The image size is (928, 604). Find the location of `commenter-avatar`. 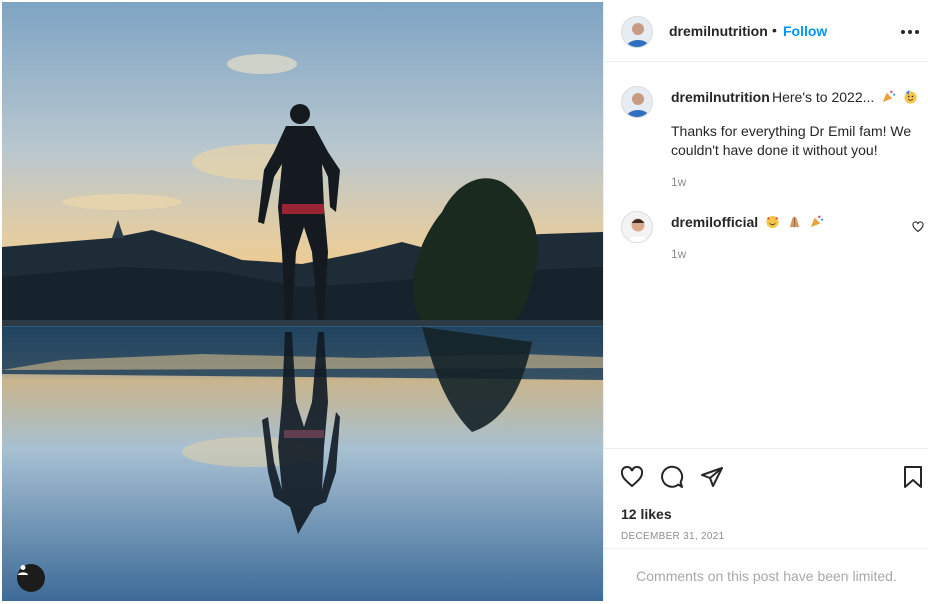

commenter-avatar is located at coordinates (637, 227).